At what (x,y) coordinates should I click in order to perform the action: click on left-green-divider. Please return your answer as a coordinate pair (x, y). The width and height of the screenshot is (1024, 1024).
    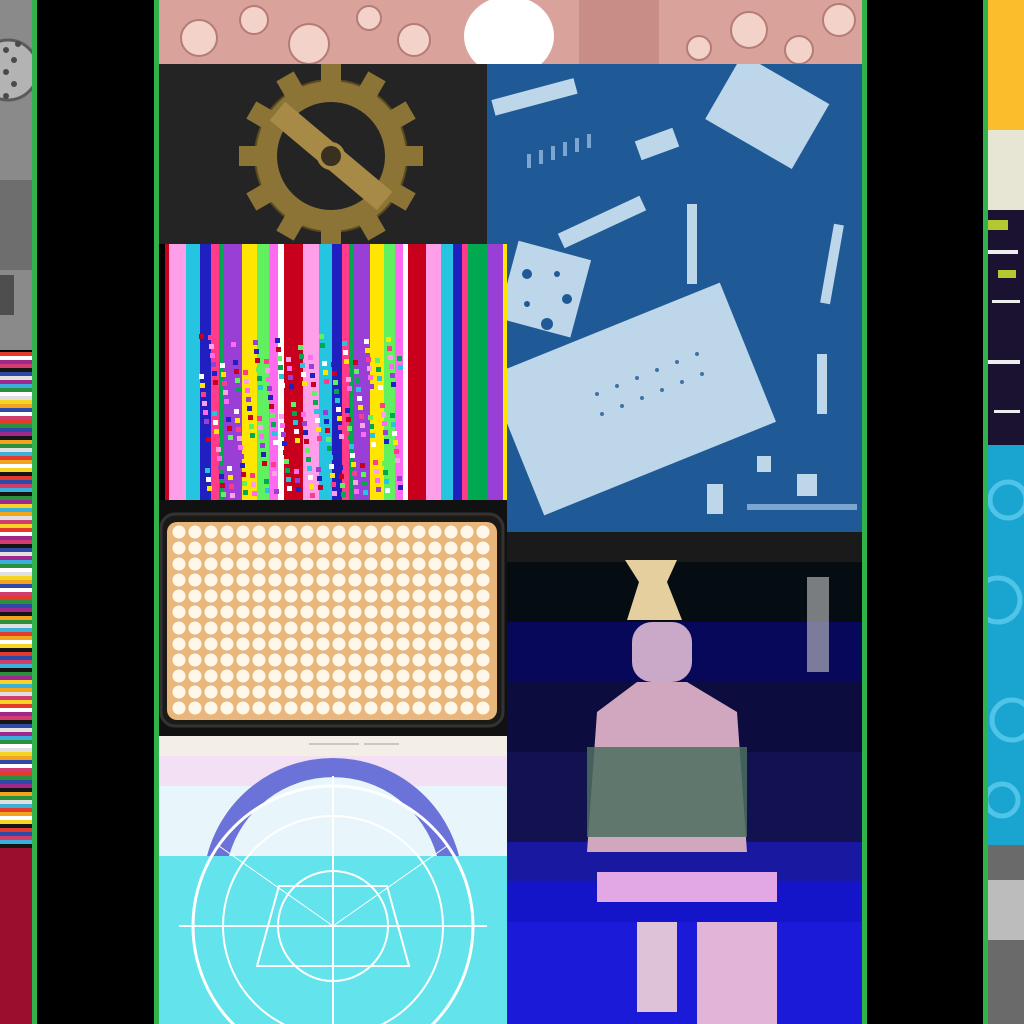
    Looking at the image, I should click on (34, 512).